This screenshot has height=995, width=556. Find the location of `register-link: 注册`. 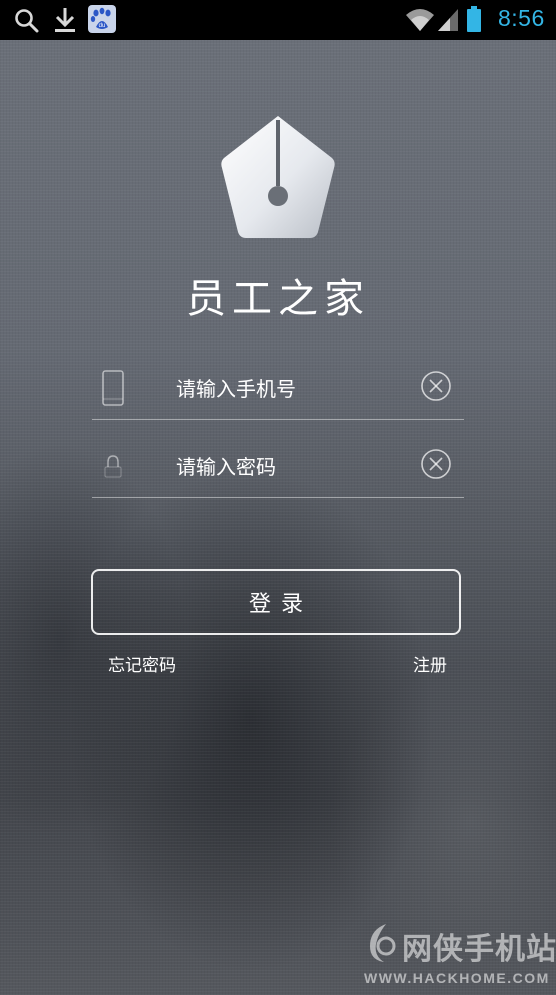

register-link: 注册 is located at coordinates (430, 663).